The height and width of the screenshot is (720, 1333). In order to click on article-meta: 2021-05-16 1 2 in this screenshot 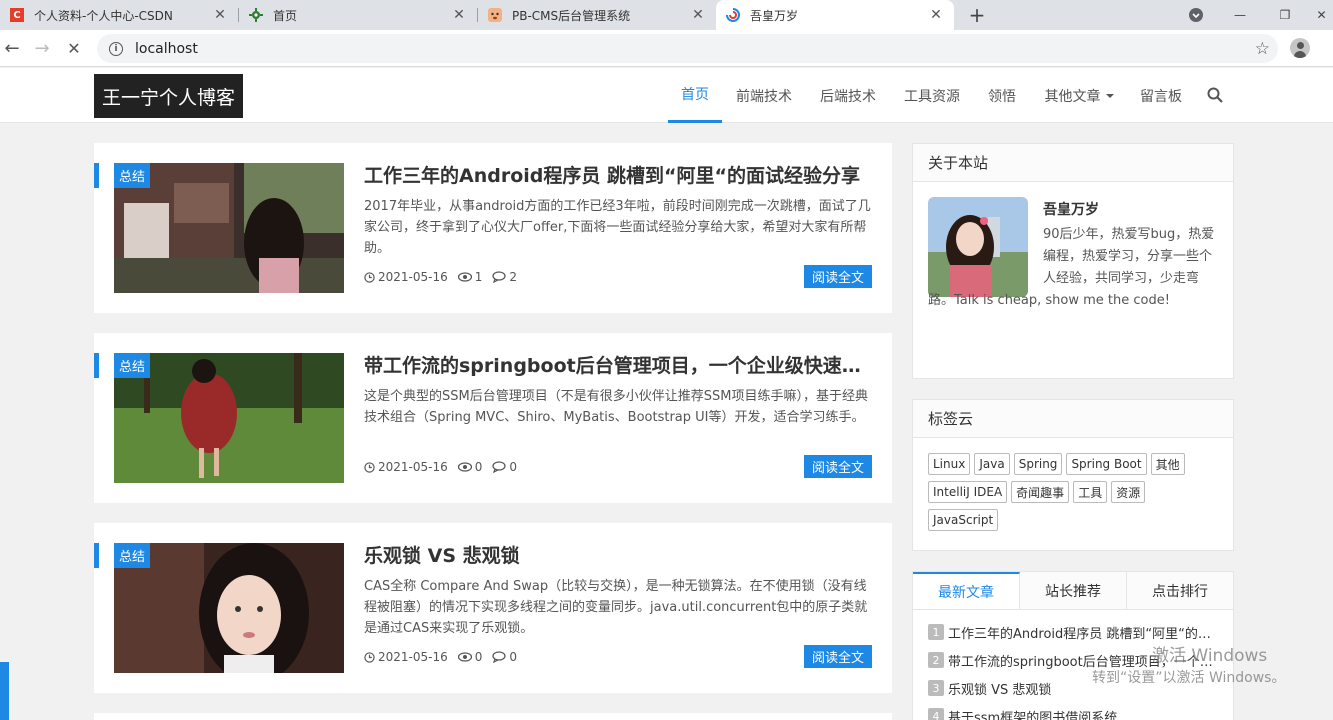, I will do `click(445, 277)`.